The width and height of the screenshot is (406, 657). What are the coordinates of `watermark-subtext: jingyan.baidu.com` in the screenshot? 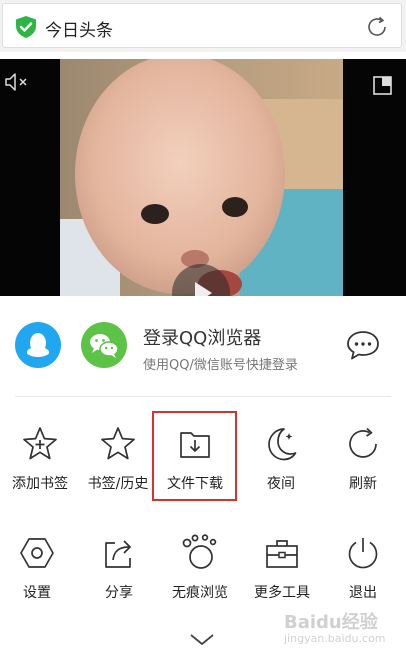 It's located at (335, 638).